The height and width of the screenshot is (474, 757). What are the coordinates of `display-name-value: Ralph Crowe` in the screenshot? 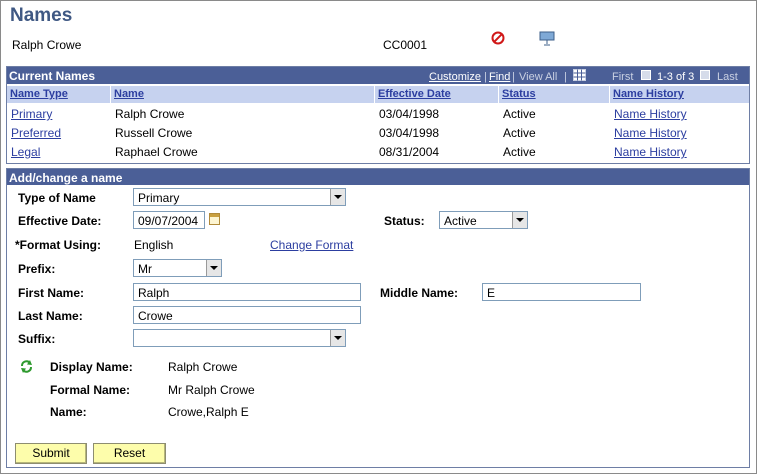 It's located at (203, 367).